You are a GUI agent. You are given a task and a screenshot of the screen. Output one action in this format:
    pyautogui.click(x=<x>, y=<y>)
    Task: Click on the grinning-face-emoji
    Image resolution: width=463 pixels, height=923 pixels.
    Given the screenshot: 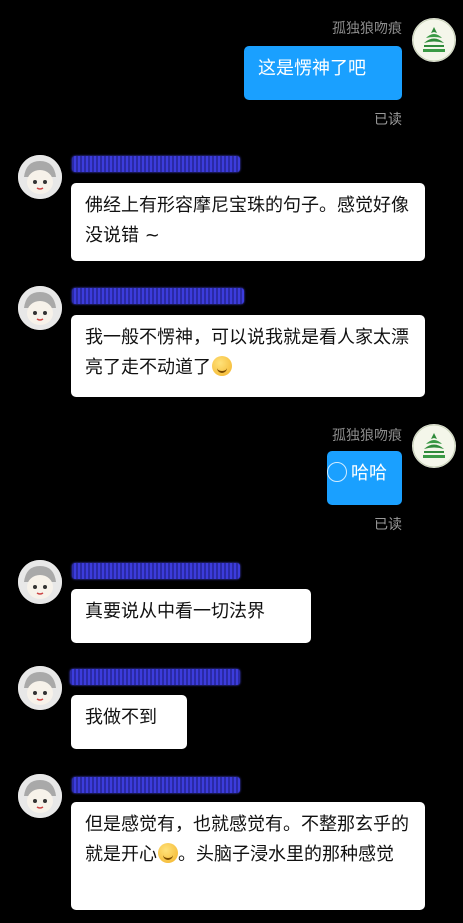 What is the action you would take?
    pyautogui.click(x=168, y=853)
    